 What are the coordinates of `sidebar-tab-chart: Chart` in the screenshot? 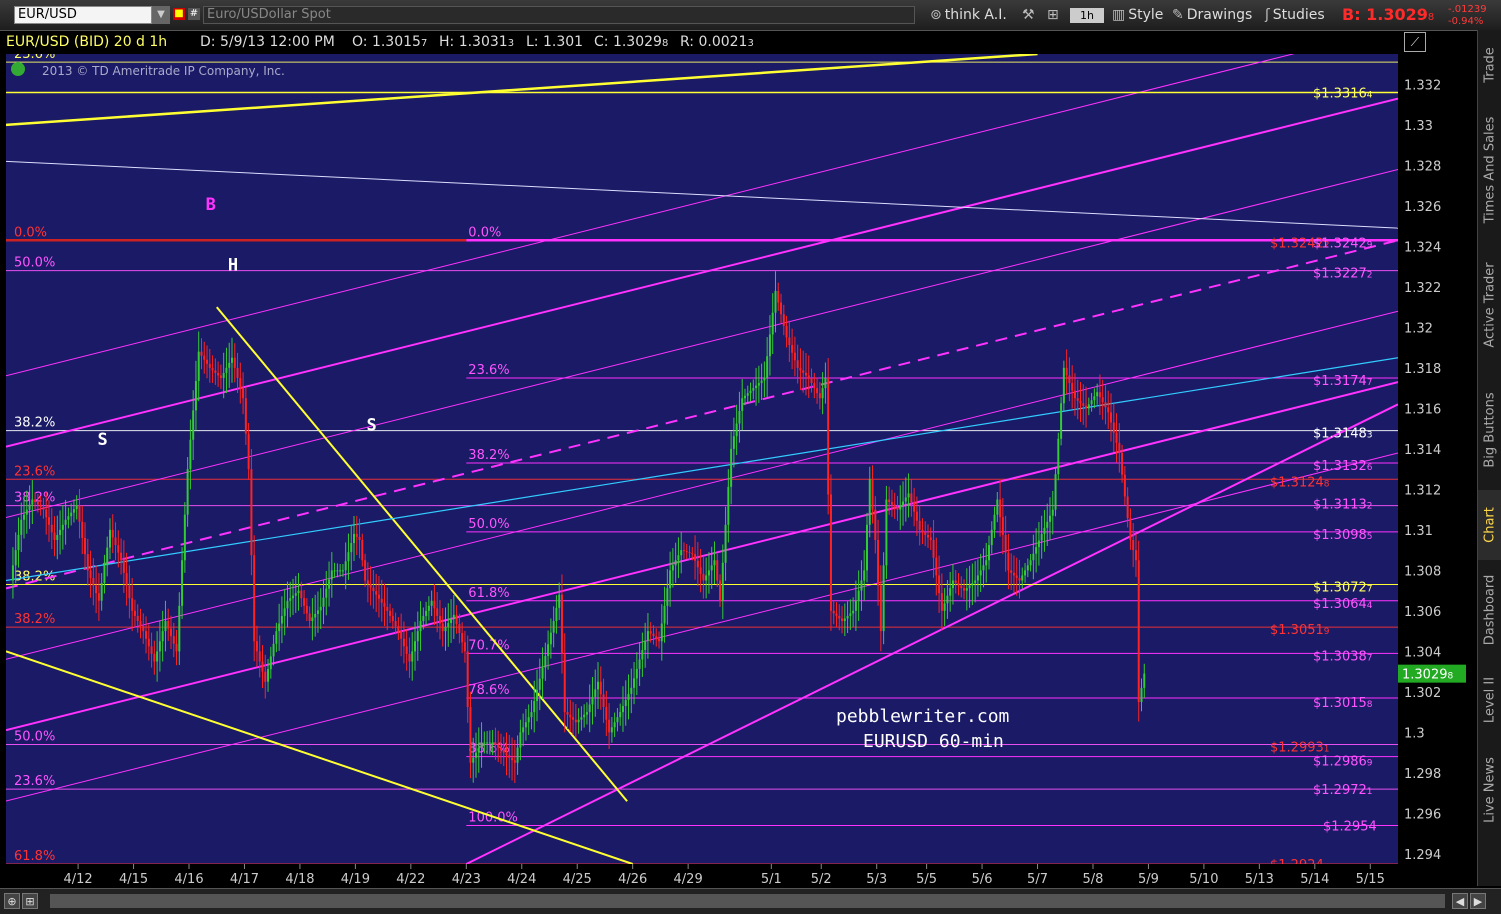 It's located at (1489, 525).